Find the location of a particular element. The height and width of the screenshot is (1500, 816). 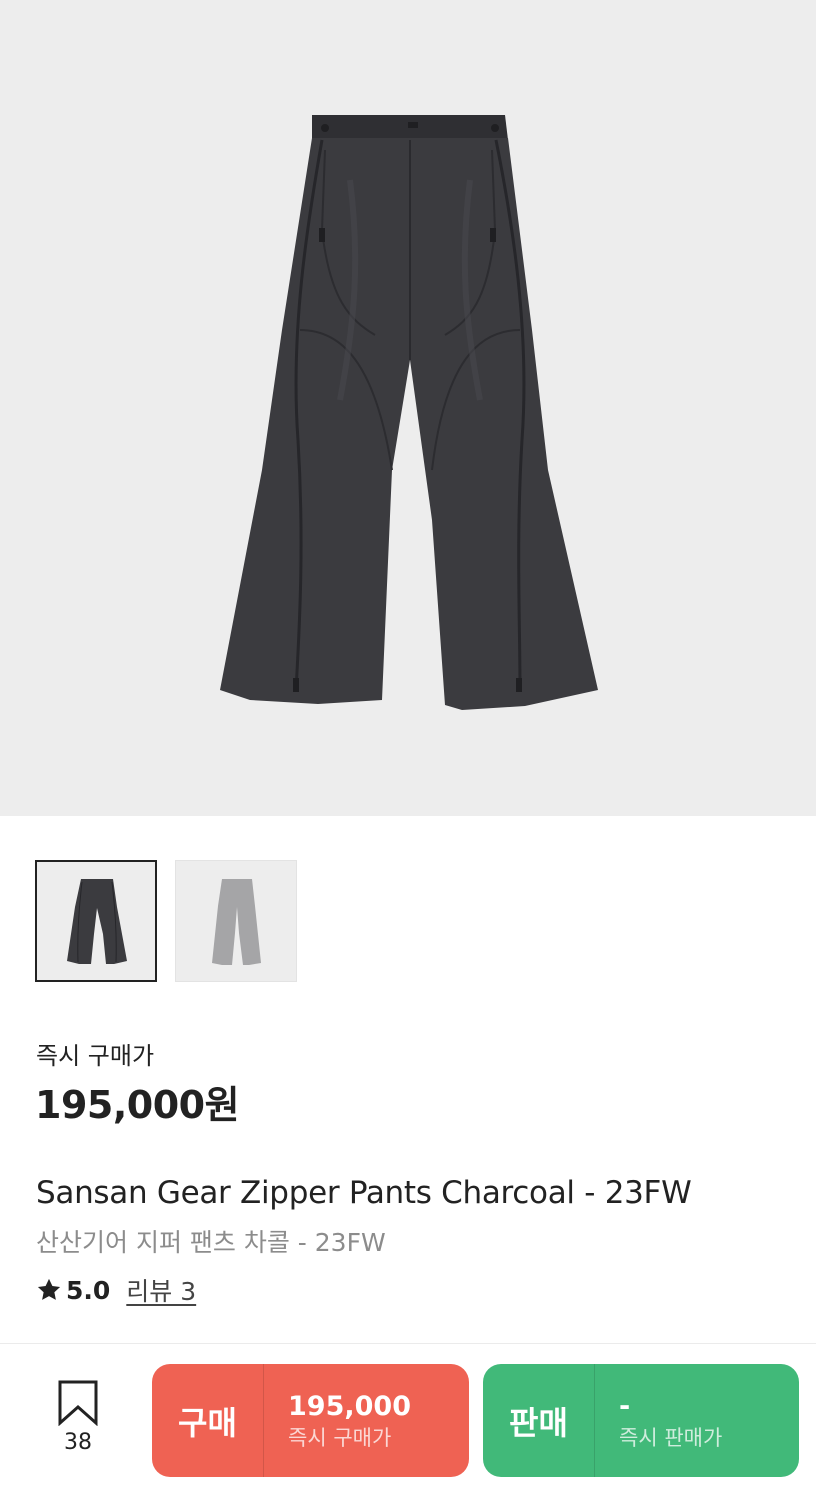

bookmark-button: 38 is located at coordinates (78, 1417).